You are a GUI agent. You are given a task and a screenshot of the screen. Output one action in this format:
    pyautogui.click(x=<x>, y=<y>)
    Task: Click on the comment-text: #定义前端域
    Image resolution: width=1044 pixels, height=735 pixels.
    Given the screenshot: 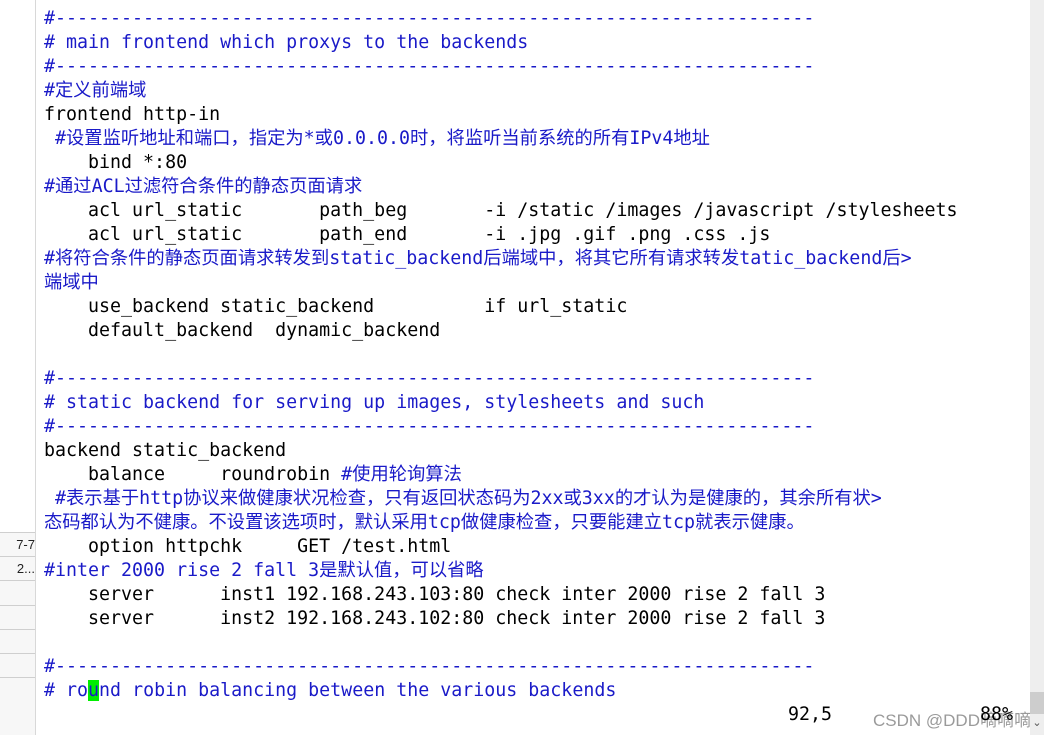 What is the action you would take?
    pyautogui.click(x=95, y=90)
    